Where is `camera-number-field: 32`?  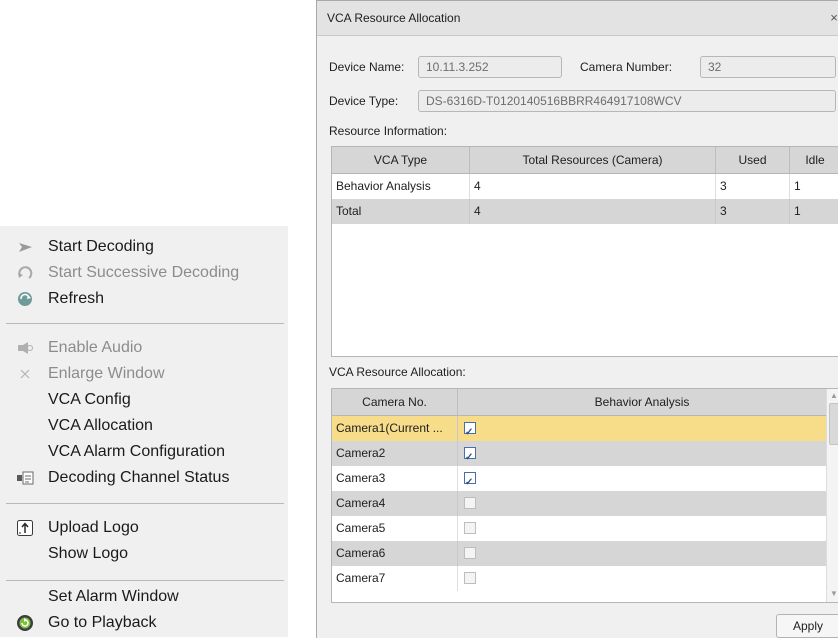
camera-number-field: 32 is located at coordinates (768, 67).